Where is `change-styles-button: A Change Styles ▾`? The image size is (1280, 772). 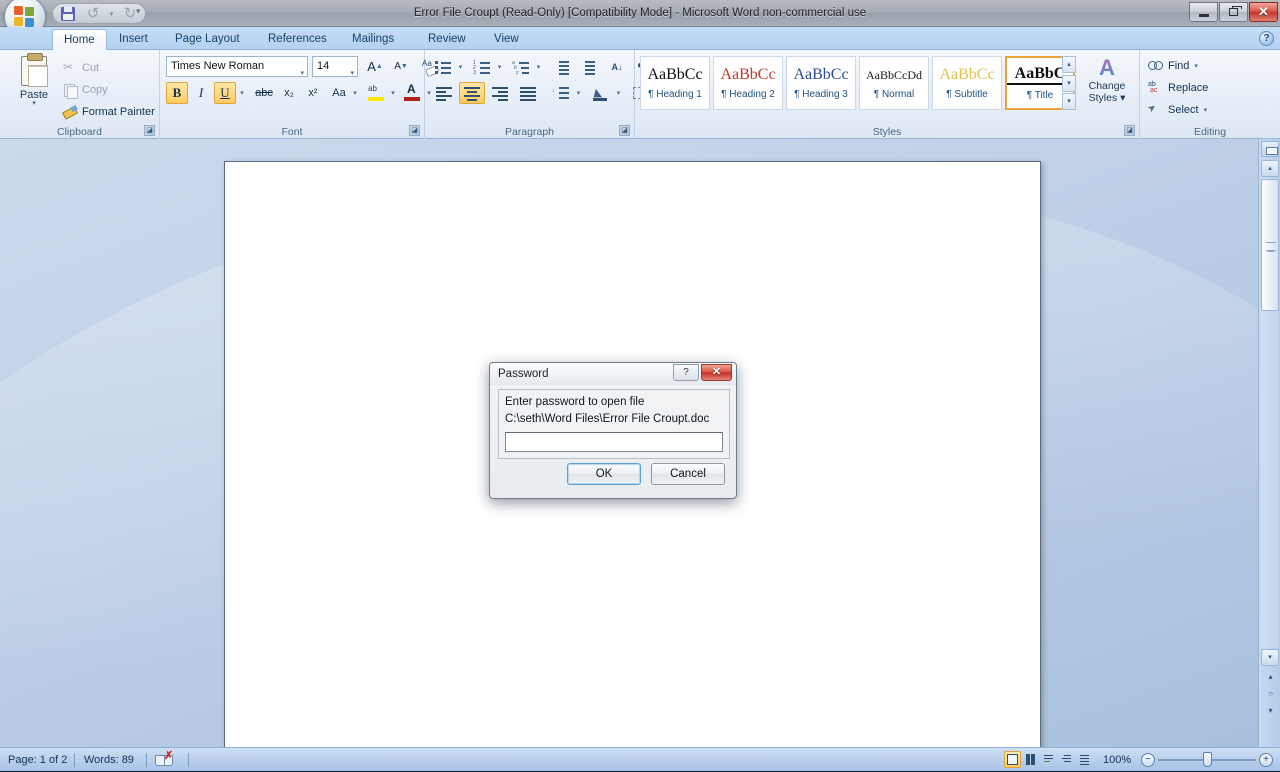
change-styles-button: A Change Styles ▾ is located at coordinates (1107, 86).